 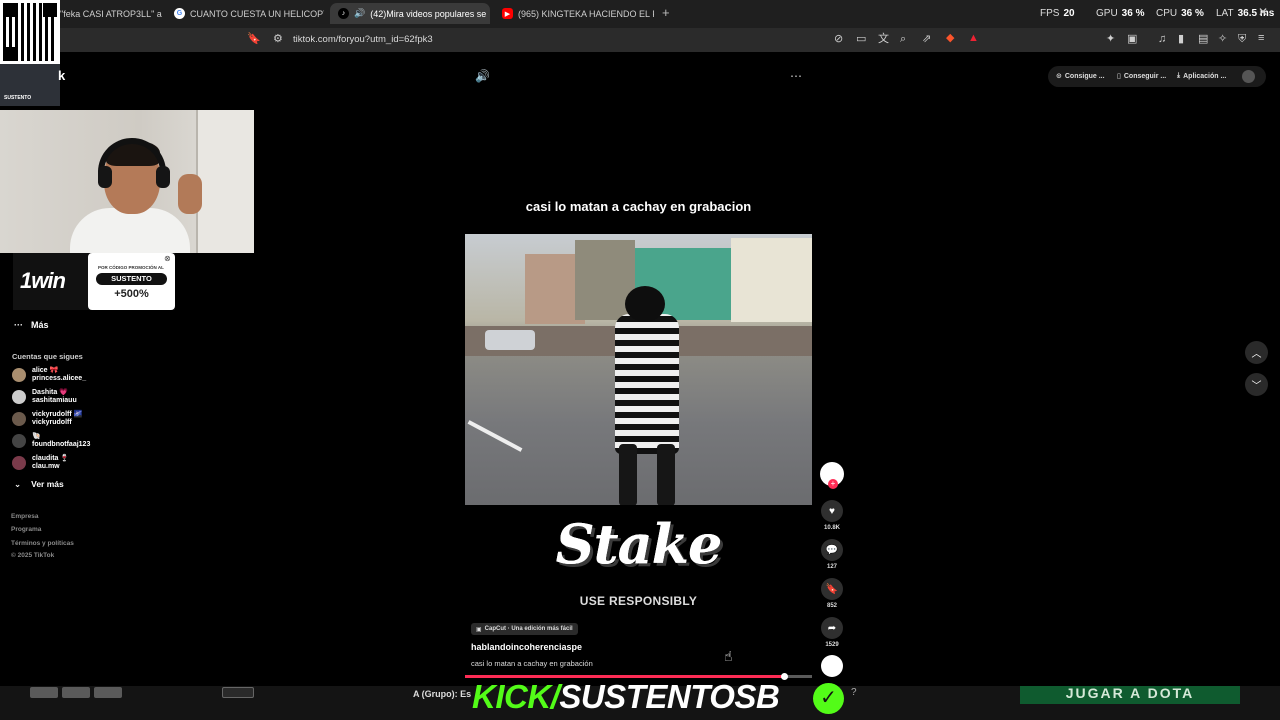 What do you see at coordinates (51, 441) in the screenshot?
I see `following-account-3: 🐚 foundbnotfaaj123` at bounding box center [51, 441].